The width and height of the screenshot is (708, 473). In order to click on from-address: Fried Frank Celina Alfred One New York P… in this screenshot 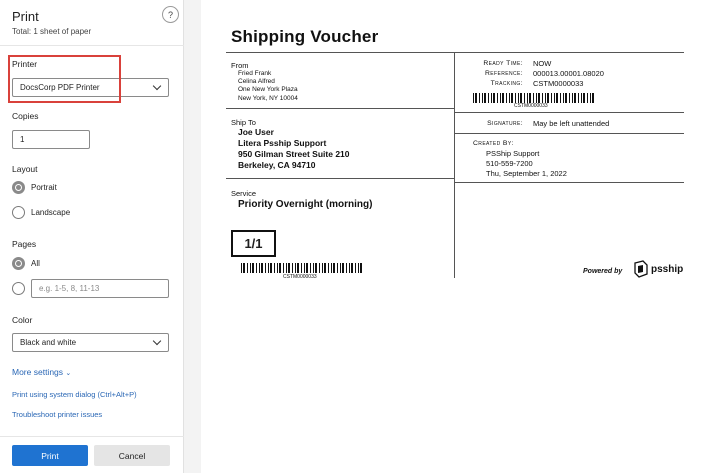, I will do `click(268, 86)`.